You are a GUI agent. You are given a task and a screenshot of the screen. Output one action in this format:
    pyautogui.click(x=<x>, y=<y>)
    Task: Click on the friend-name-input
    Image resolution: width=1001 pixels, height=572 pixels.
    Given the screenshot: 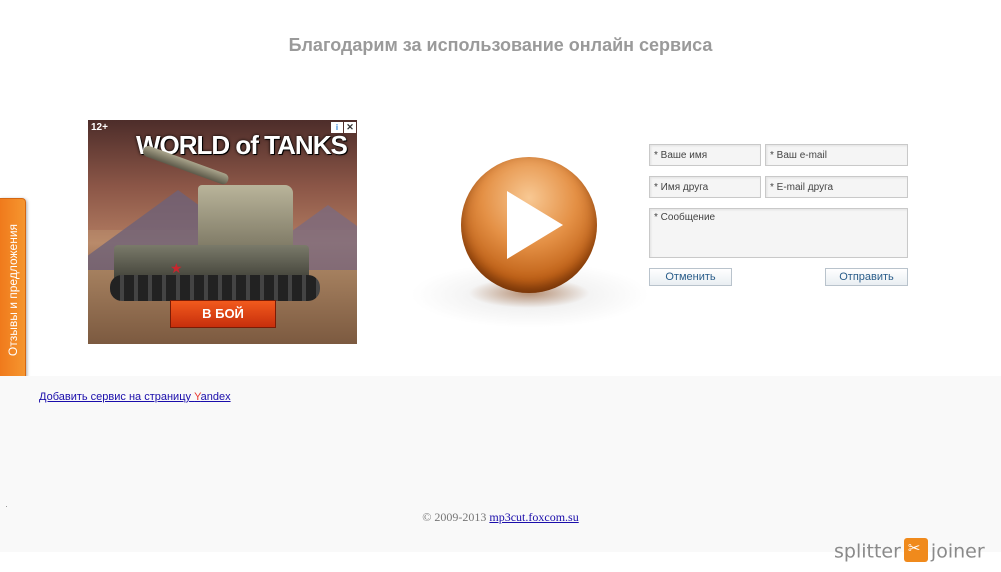 What is the action you would take?
    pyautogui.click(x=705, y=187)
    